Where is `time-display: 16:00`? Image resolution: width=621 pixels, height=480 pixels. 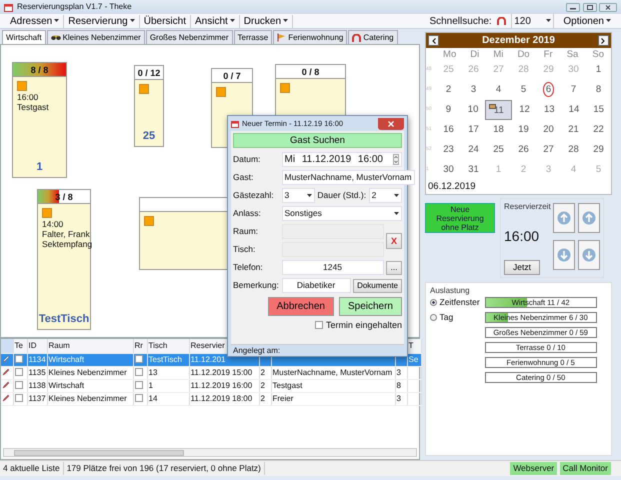
time-display: 16:00 is located at coordinates (522, 236).